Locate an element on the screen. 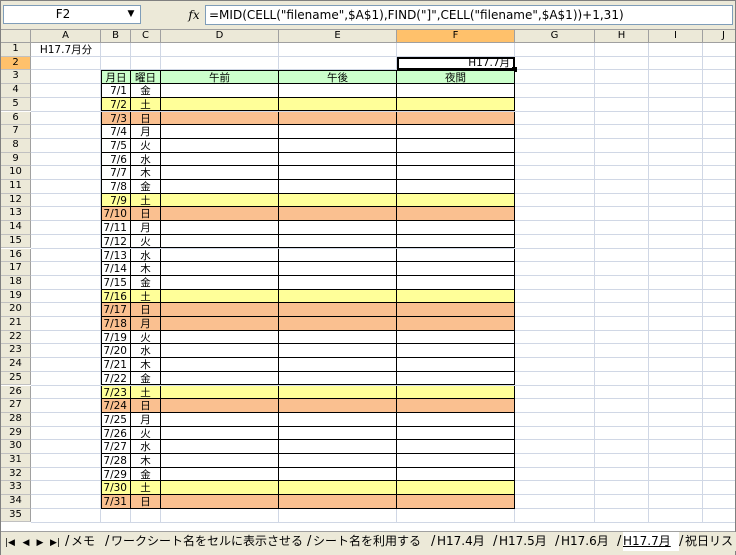 Image resolution: width=736 pixels, height=555 pixels. function-icon: fx is located at coordinates (194, 15).